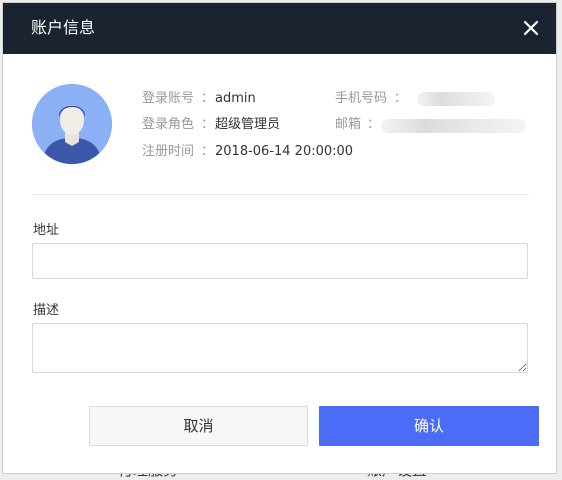 The image size is (562, 480). Describe the element at coordinates (280, 348) in the screenshot. I see `description-textarea` at that location.